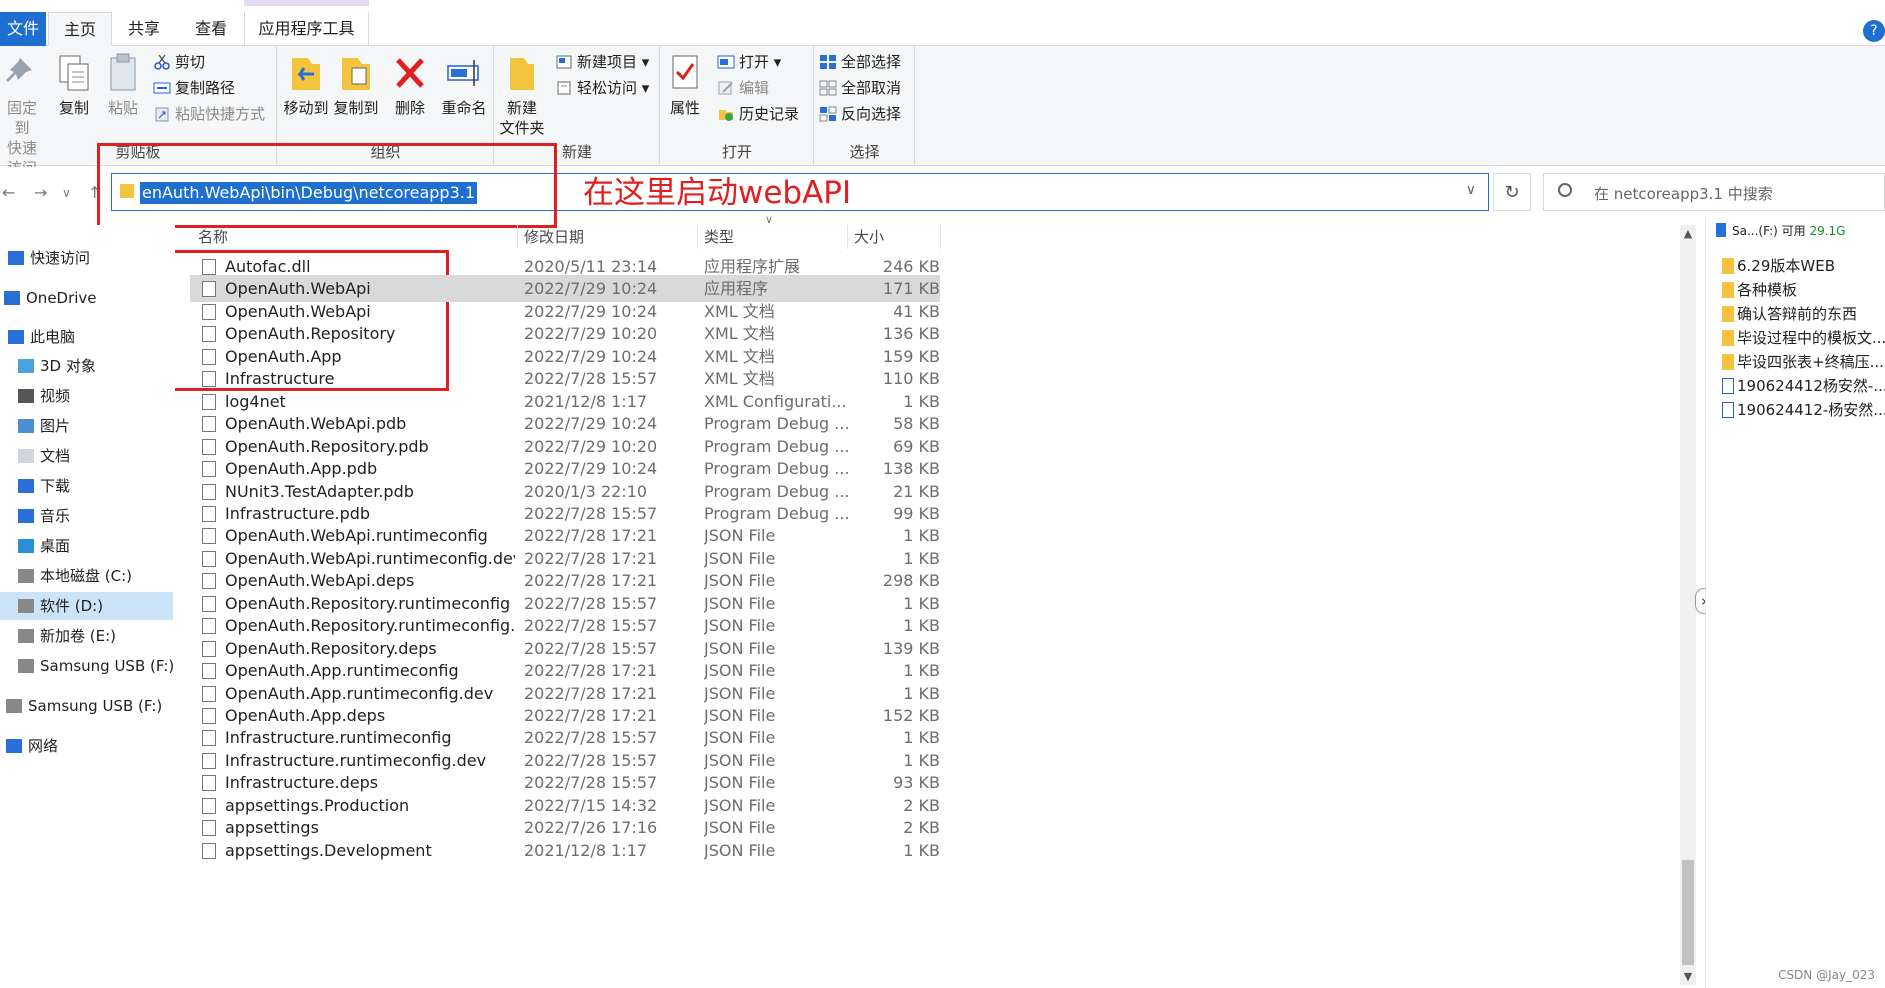  Describe the element at coordinates (80, 29) in the screenshot. I see `tab-home: 主页` at that location.